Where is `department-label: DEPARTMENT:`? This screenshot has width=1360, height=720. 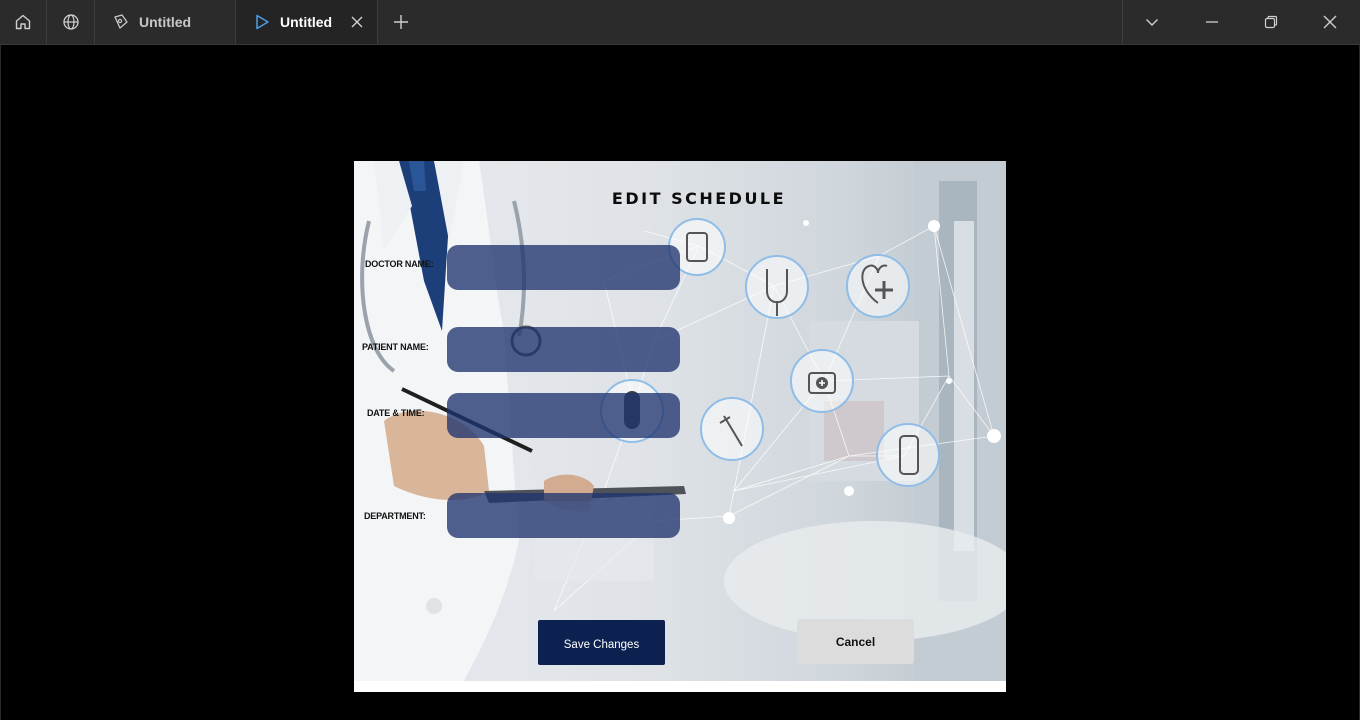 department-label: DEPARTMENT: is located at coordinates (395, 516).